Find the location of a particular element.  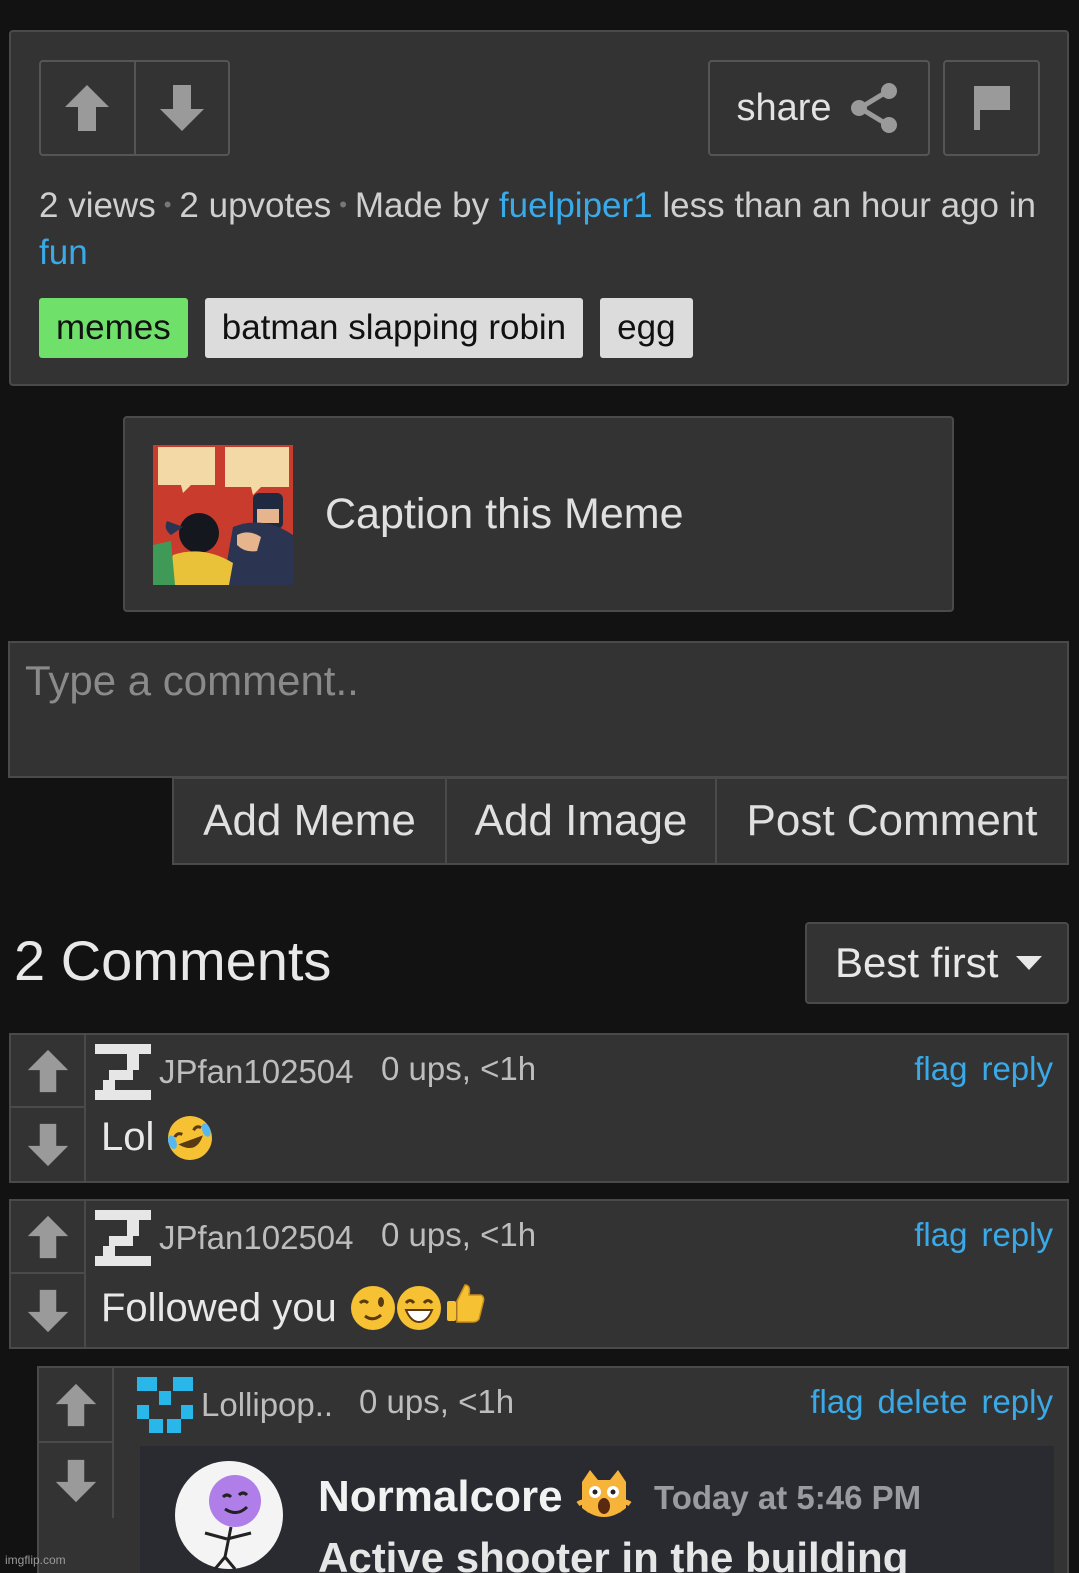

comment-action-bar: Add Meme Add Image Post Comment is located at coordinates (620, 821).